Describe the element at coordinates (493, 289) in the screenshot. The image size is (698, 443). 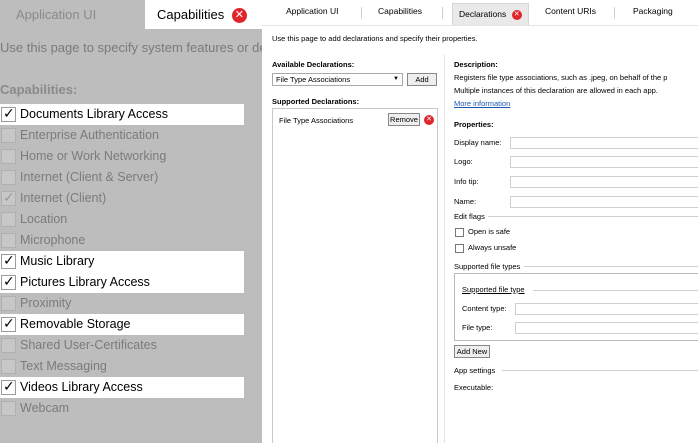
I see `supported-file-type-title: Supported file type` at that location.